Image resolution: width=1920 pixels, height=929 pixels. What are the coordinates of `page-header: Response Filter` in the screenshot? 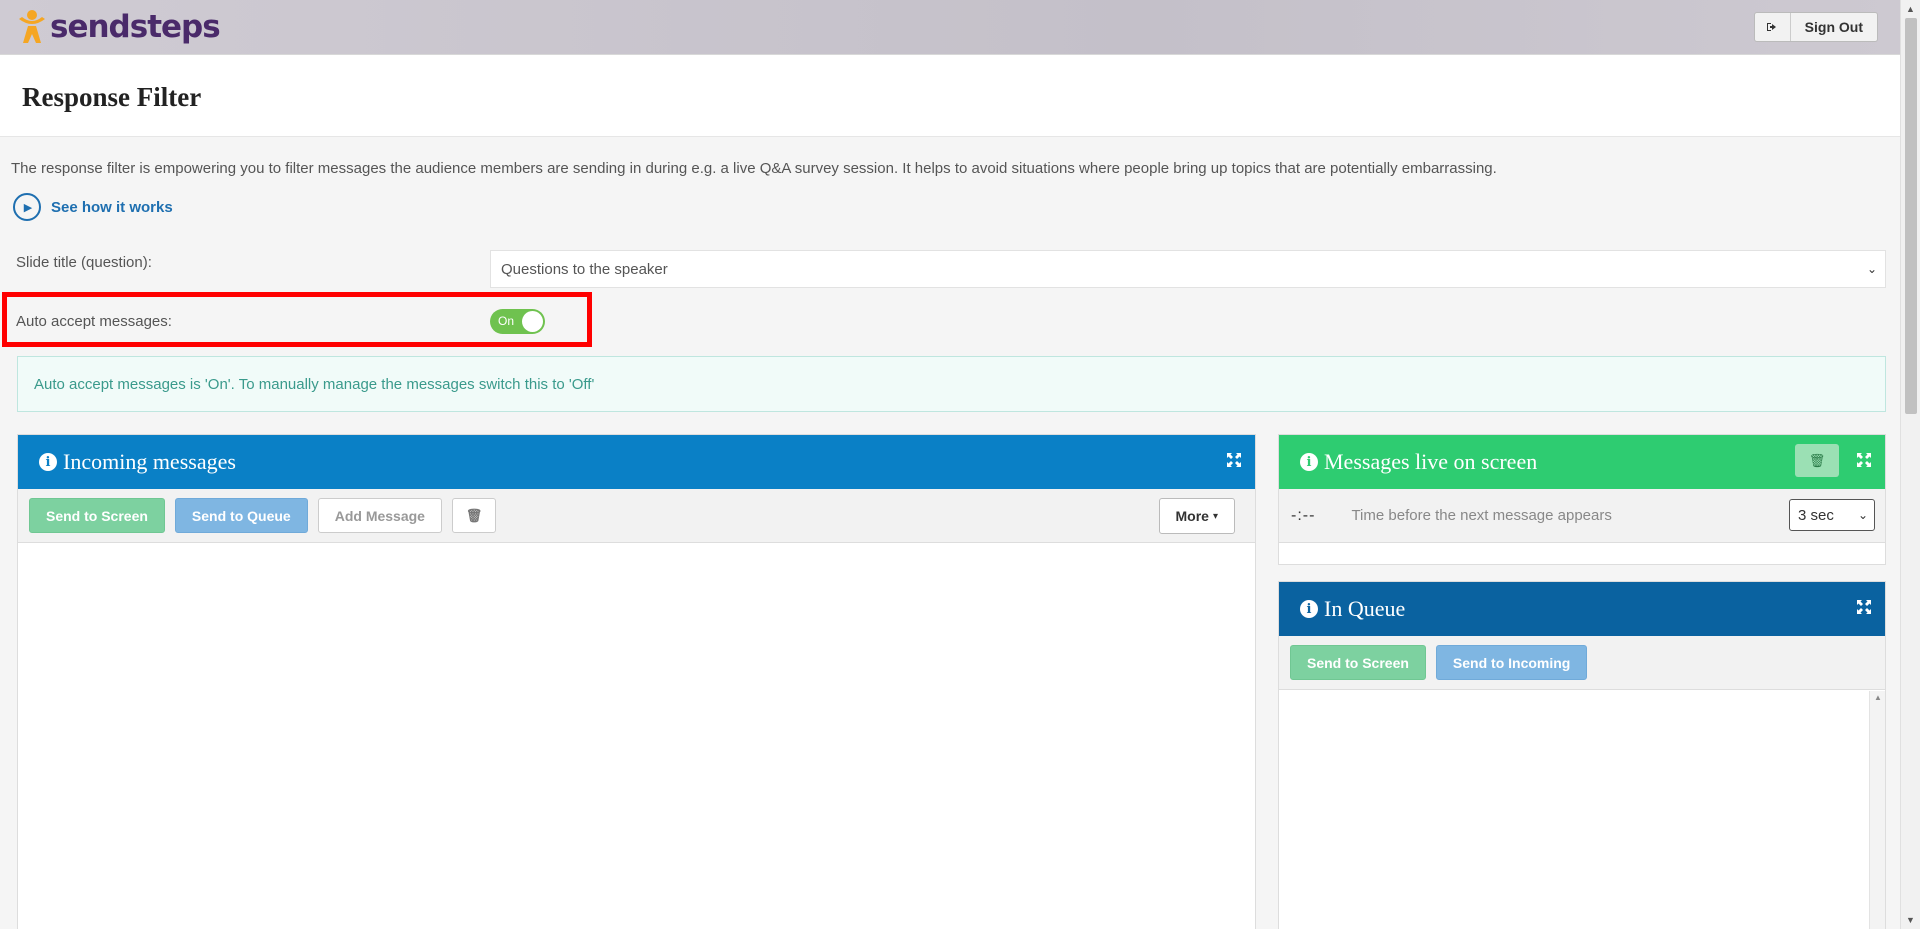 It's located at (950, 96).